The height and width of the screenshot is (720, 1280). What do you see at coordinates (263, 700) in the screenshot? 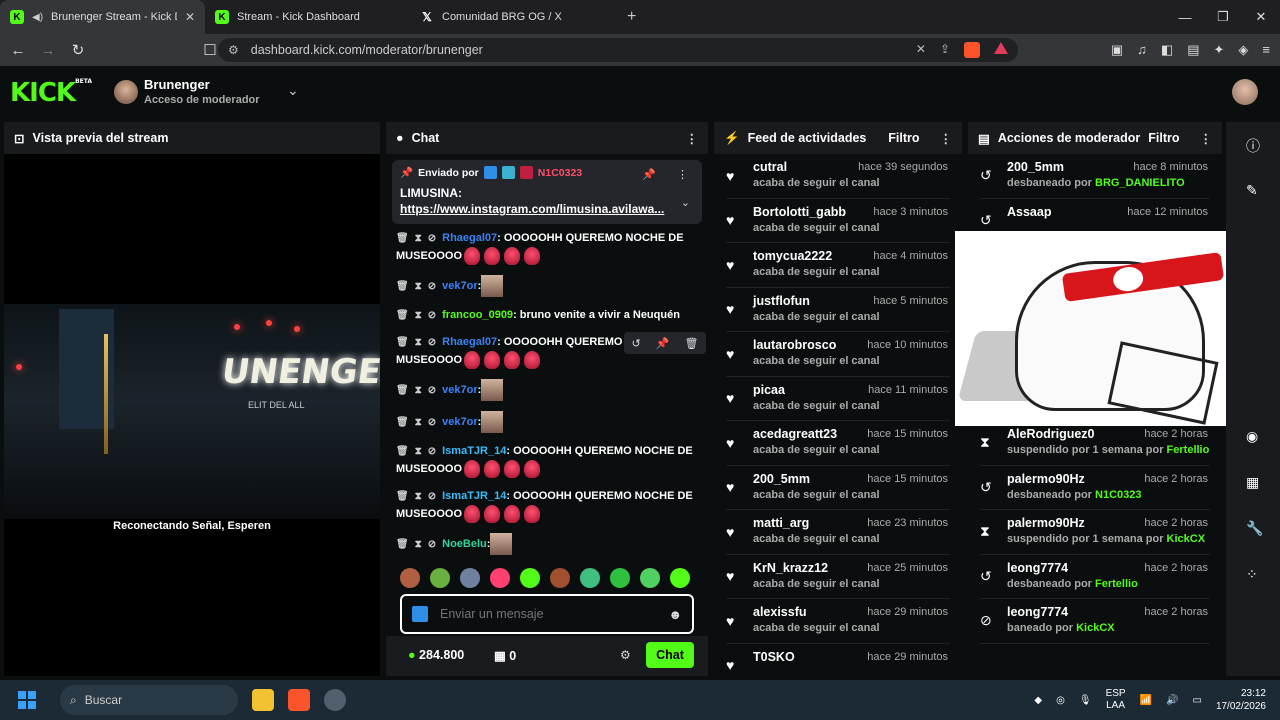
I see `file-explorer-icon` at bounding box center [263, 700].